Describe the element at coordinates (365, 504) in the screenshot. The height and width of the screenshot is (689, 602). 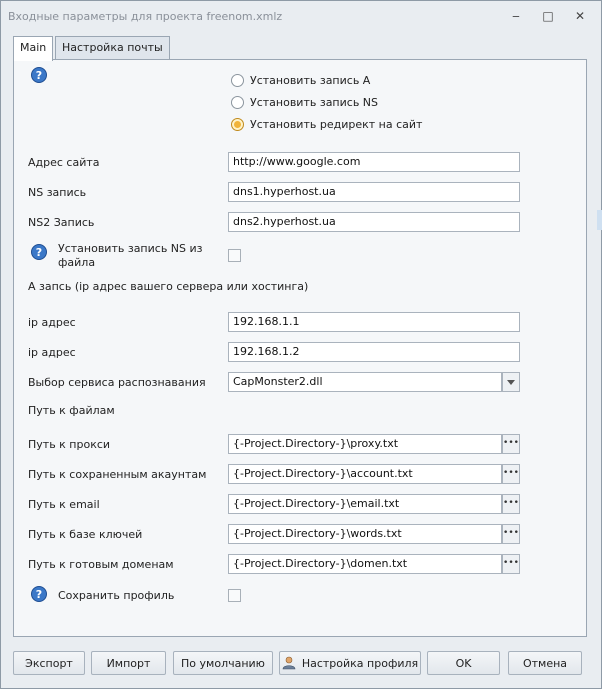
I see `email-path-input: {-Project.Directory-}\email.txt` at that location.